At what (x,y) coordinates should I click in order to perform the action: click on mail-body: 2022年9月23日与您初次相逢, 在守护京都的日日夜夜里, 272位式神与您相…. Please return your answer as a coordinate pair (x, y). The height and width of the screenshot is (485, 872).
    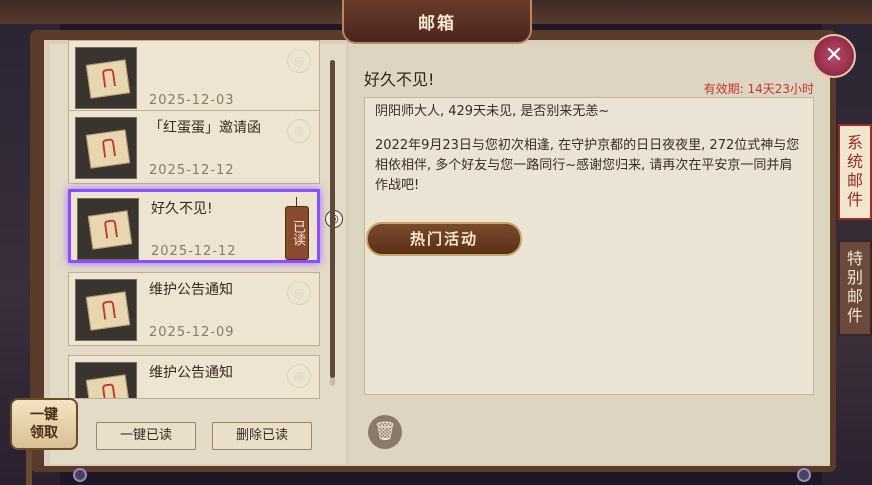
    Looking at the image, I should click on (587, 165).